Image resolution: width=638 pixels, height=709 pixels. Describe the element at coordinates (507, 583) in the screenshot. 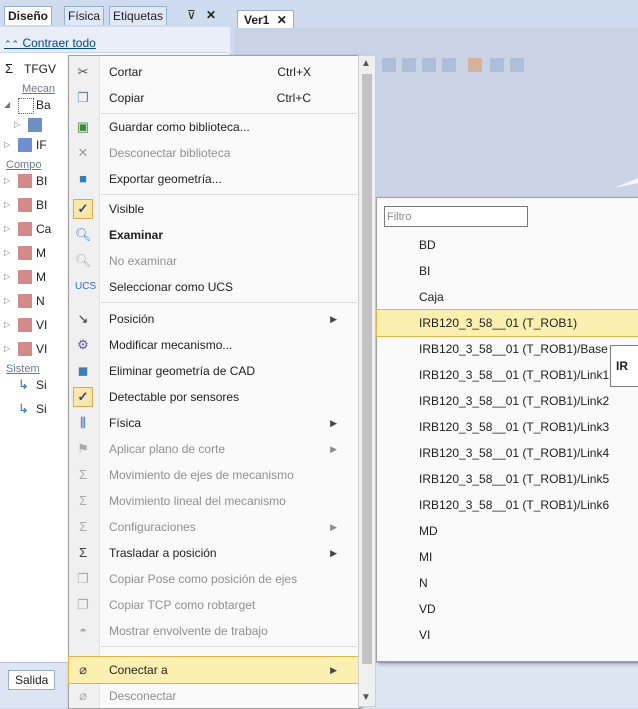

I see `submenu-item: N` at that location.